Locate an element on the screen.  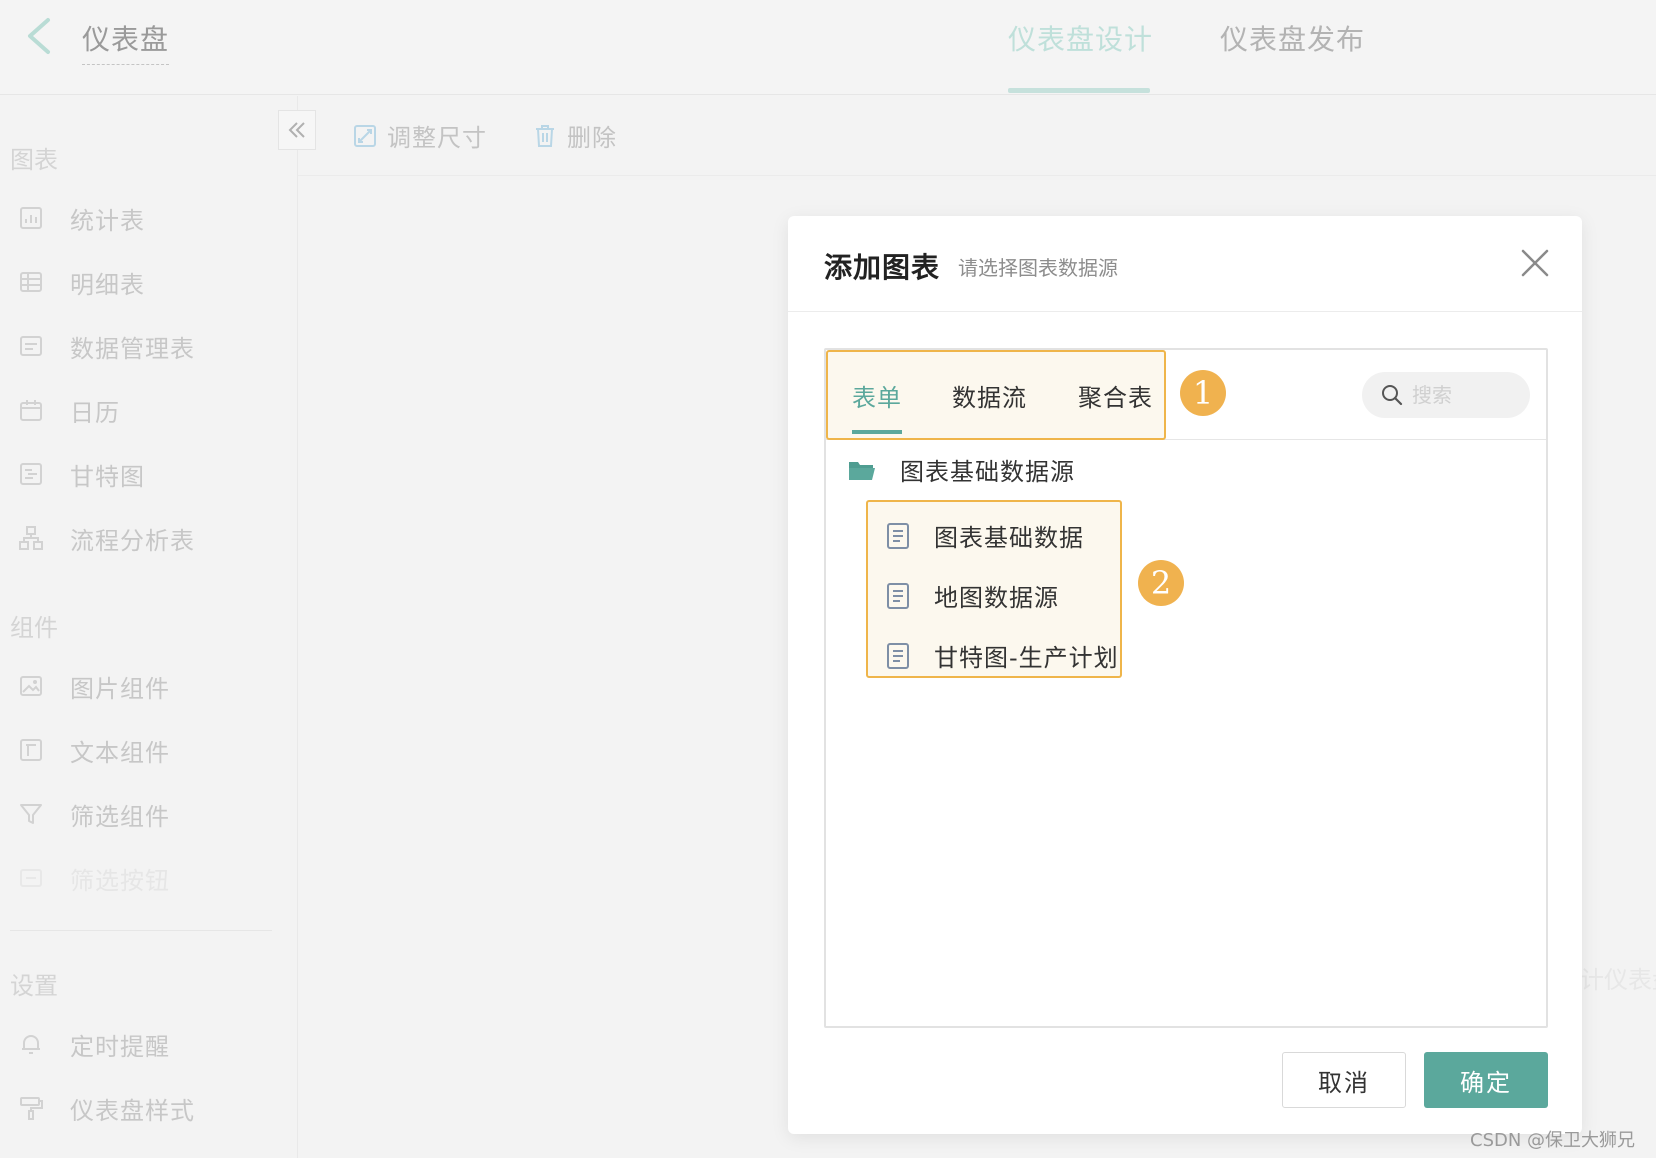
sidebar-item-label: 筛选按钮 is located at coordinates (120, 880).